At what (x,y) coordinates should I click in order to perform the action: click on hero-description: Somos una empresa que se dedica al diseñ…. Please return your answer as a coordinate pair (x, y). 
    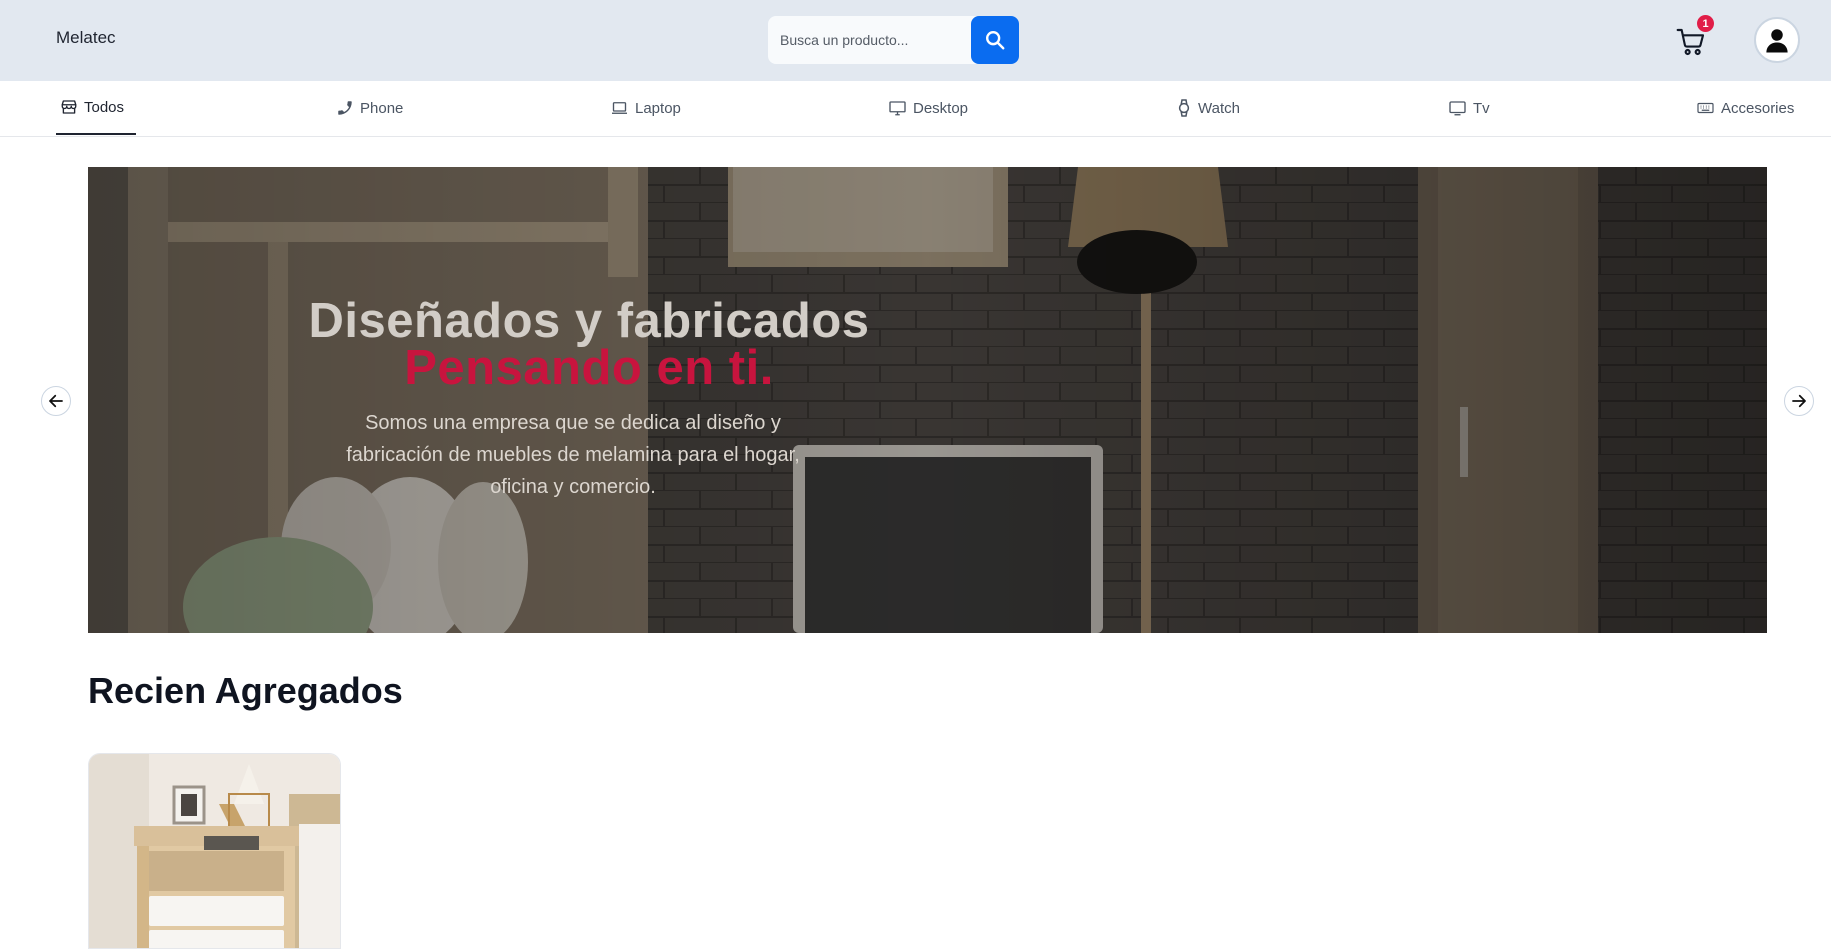
    Looking at the image, I should click on (573, 455).